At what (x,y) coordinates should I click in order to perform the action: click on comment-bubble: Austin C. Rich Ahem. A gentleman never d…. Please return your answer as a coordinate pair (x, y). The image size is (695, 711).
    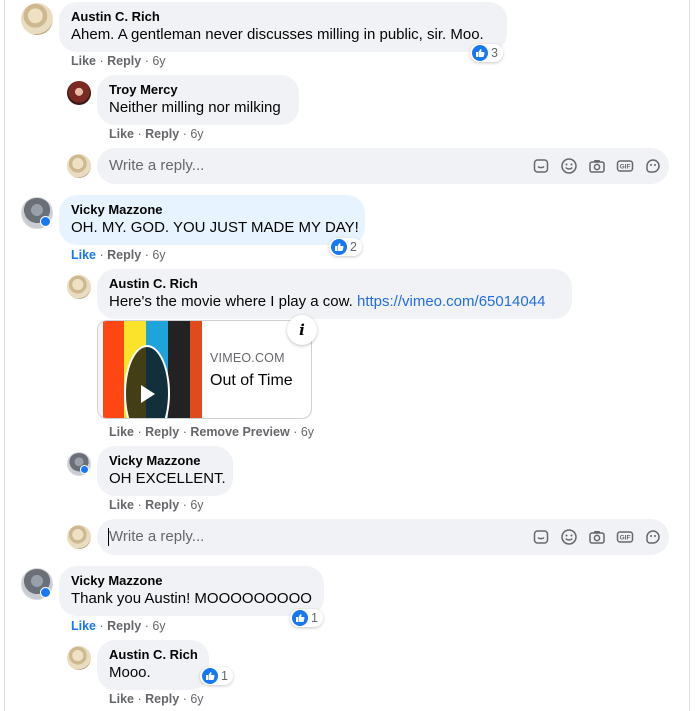
    Looking at the image, I should click on (283, 27).